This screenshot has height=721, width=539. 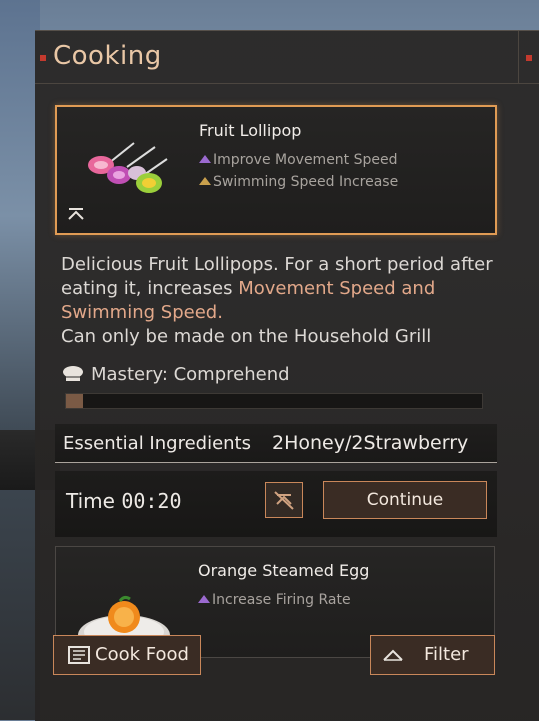 I want to click on recipe-effect-1: Improve Movement Speed, so click(x=298, y=160).